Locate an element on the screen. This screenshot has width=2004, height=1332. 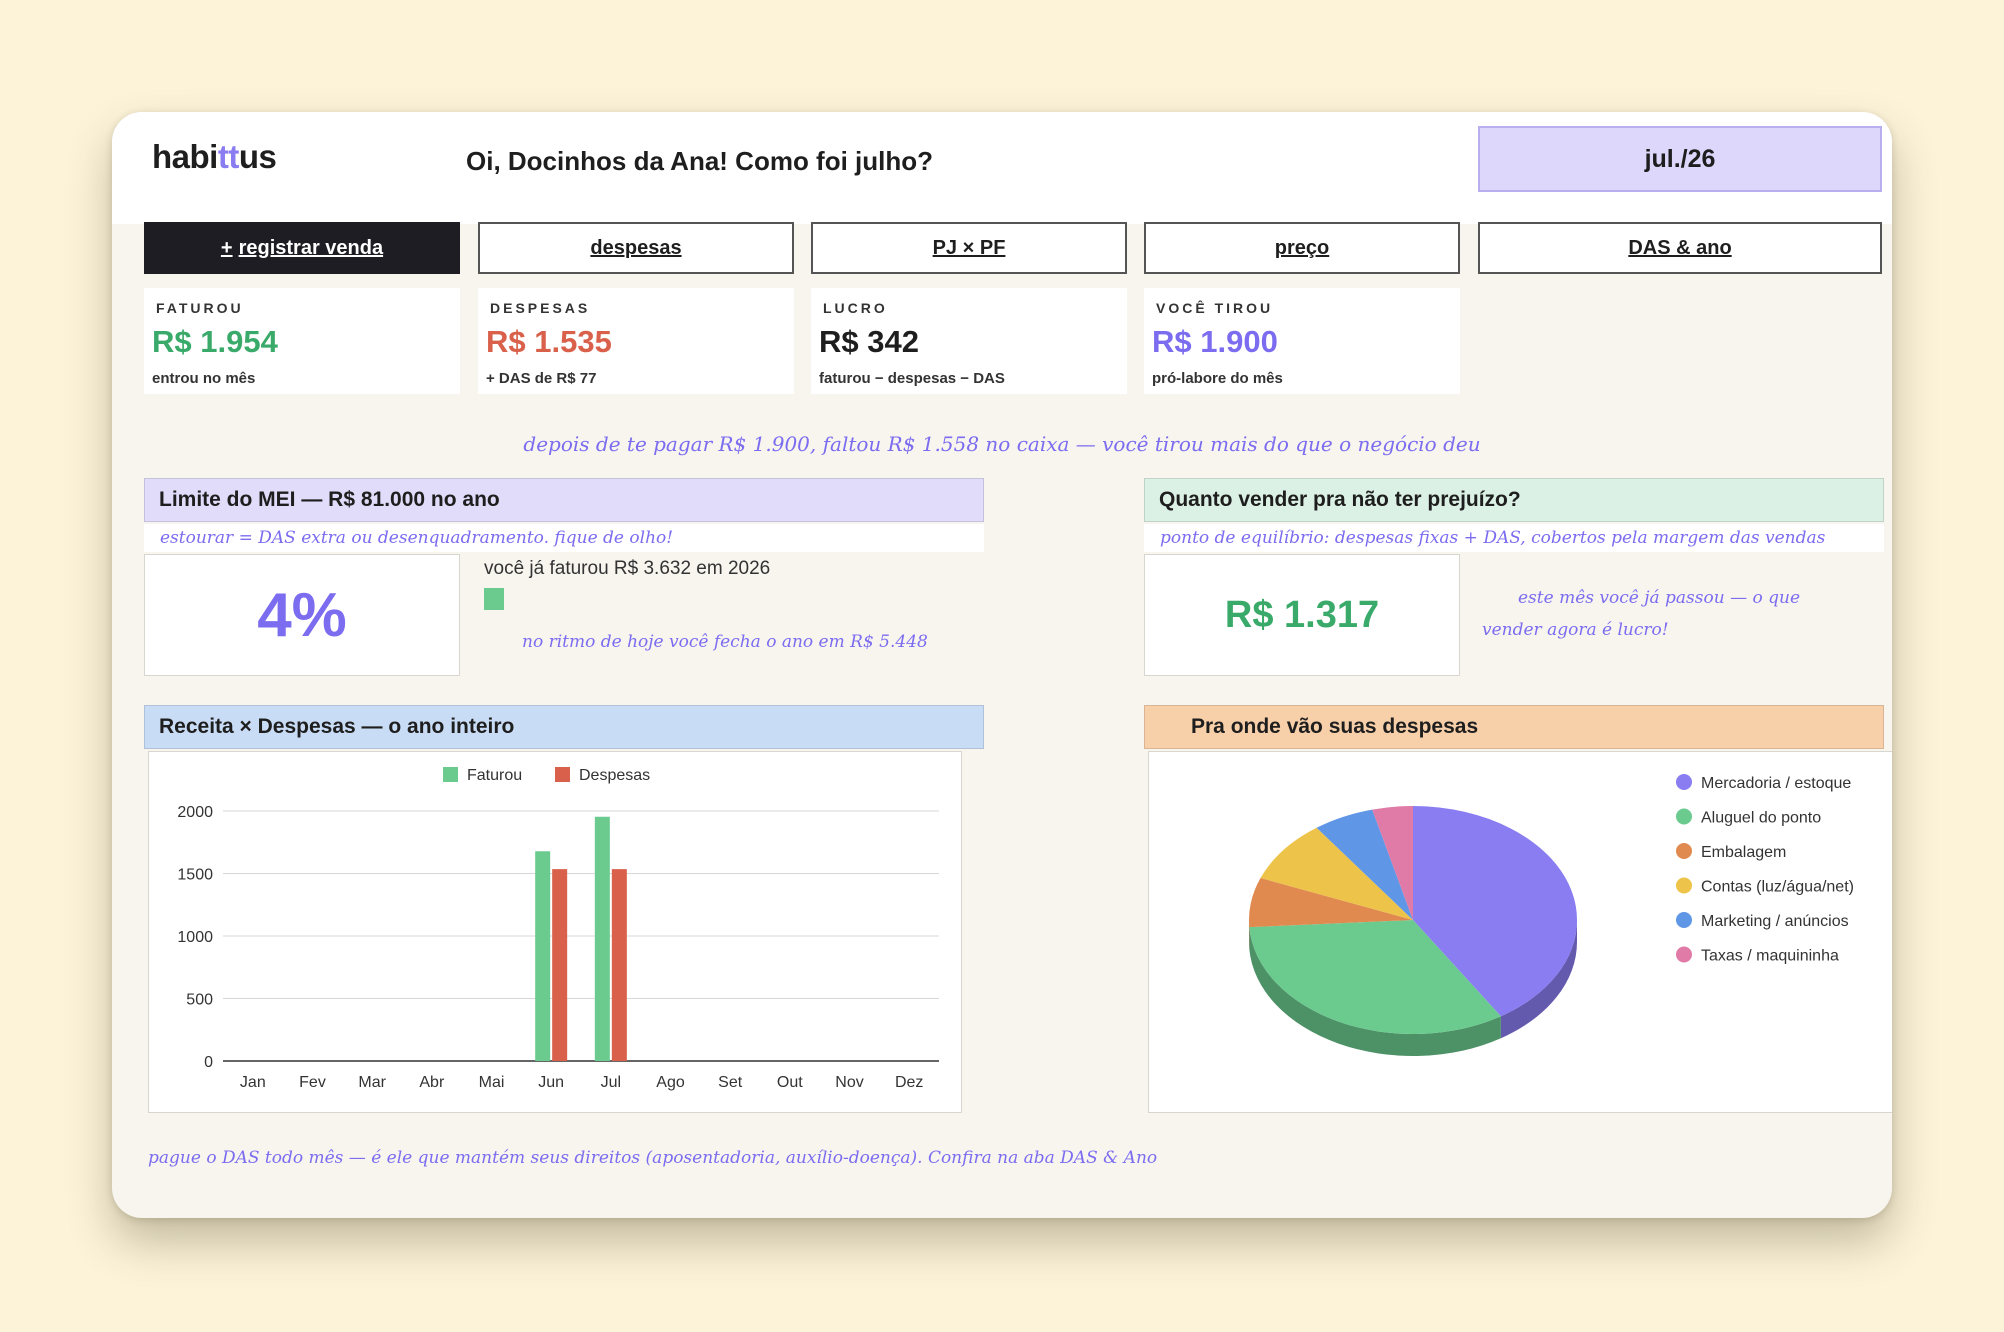
bar-despesas-jul is located at coordinates (619, 965).